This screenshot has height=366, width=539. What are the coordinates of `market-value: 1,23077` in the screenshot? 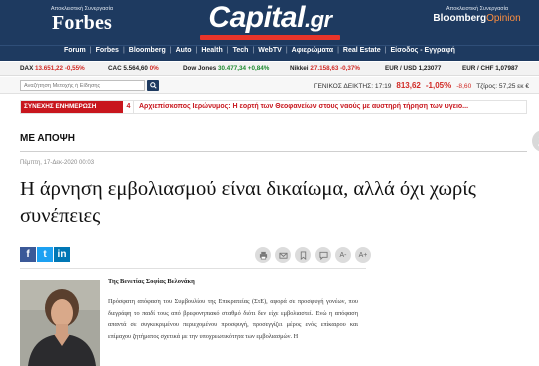 It's located at (430, 68).